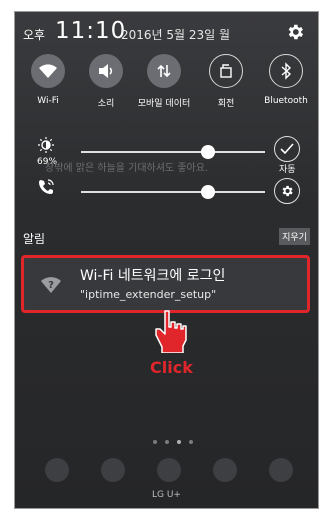  I want to click on volume-track, so click(173, 192).